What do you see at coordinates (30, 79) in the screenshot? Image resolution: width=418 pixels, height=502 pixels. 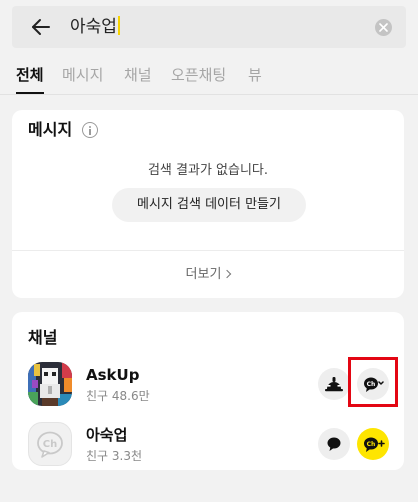 I see `tab-all: 전체` at bounding box center [30, 79].